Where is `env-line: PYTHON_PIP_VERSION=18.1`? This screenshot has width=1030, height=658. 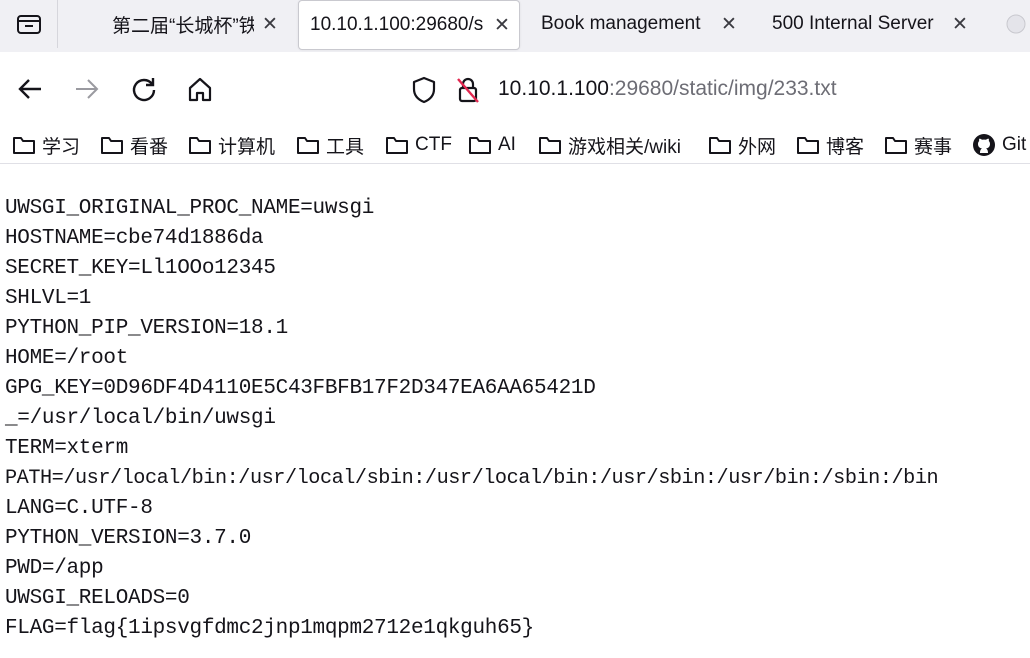 env-line: PYTHON_PIP_VERSION=18.1 is located at coordinates (146, 328).